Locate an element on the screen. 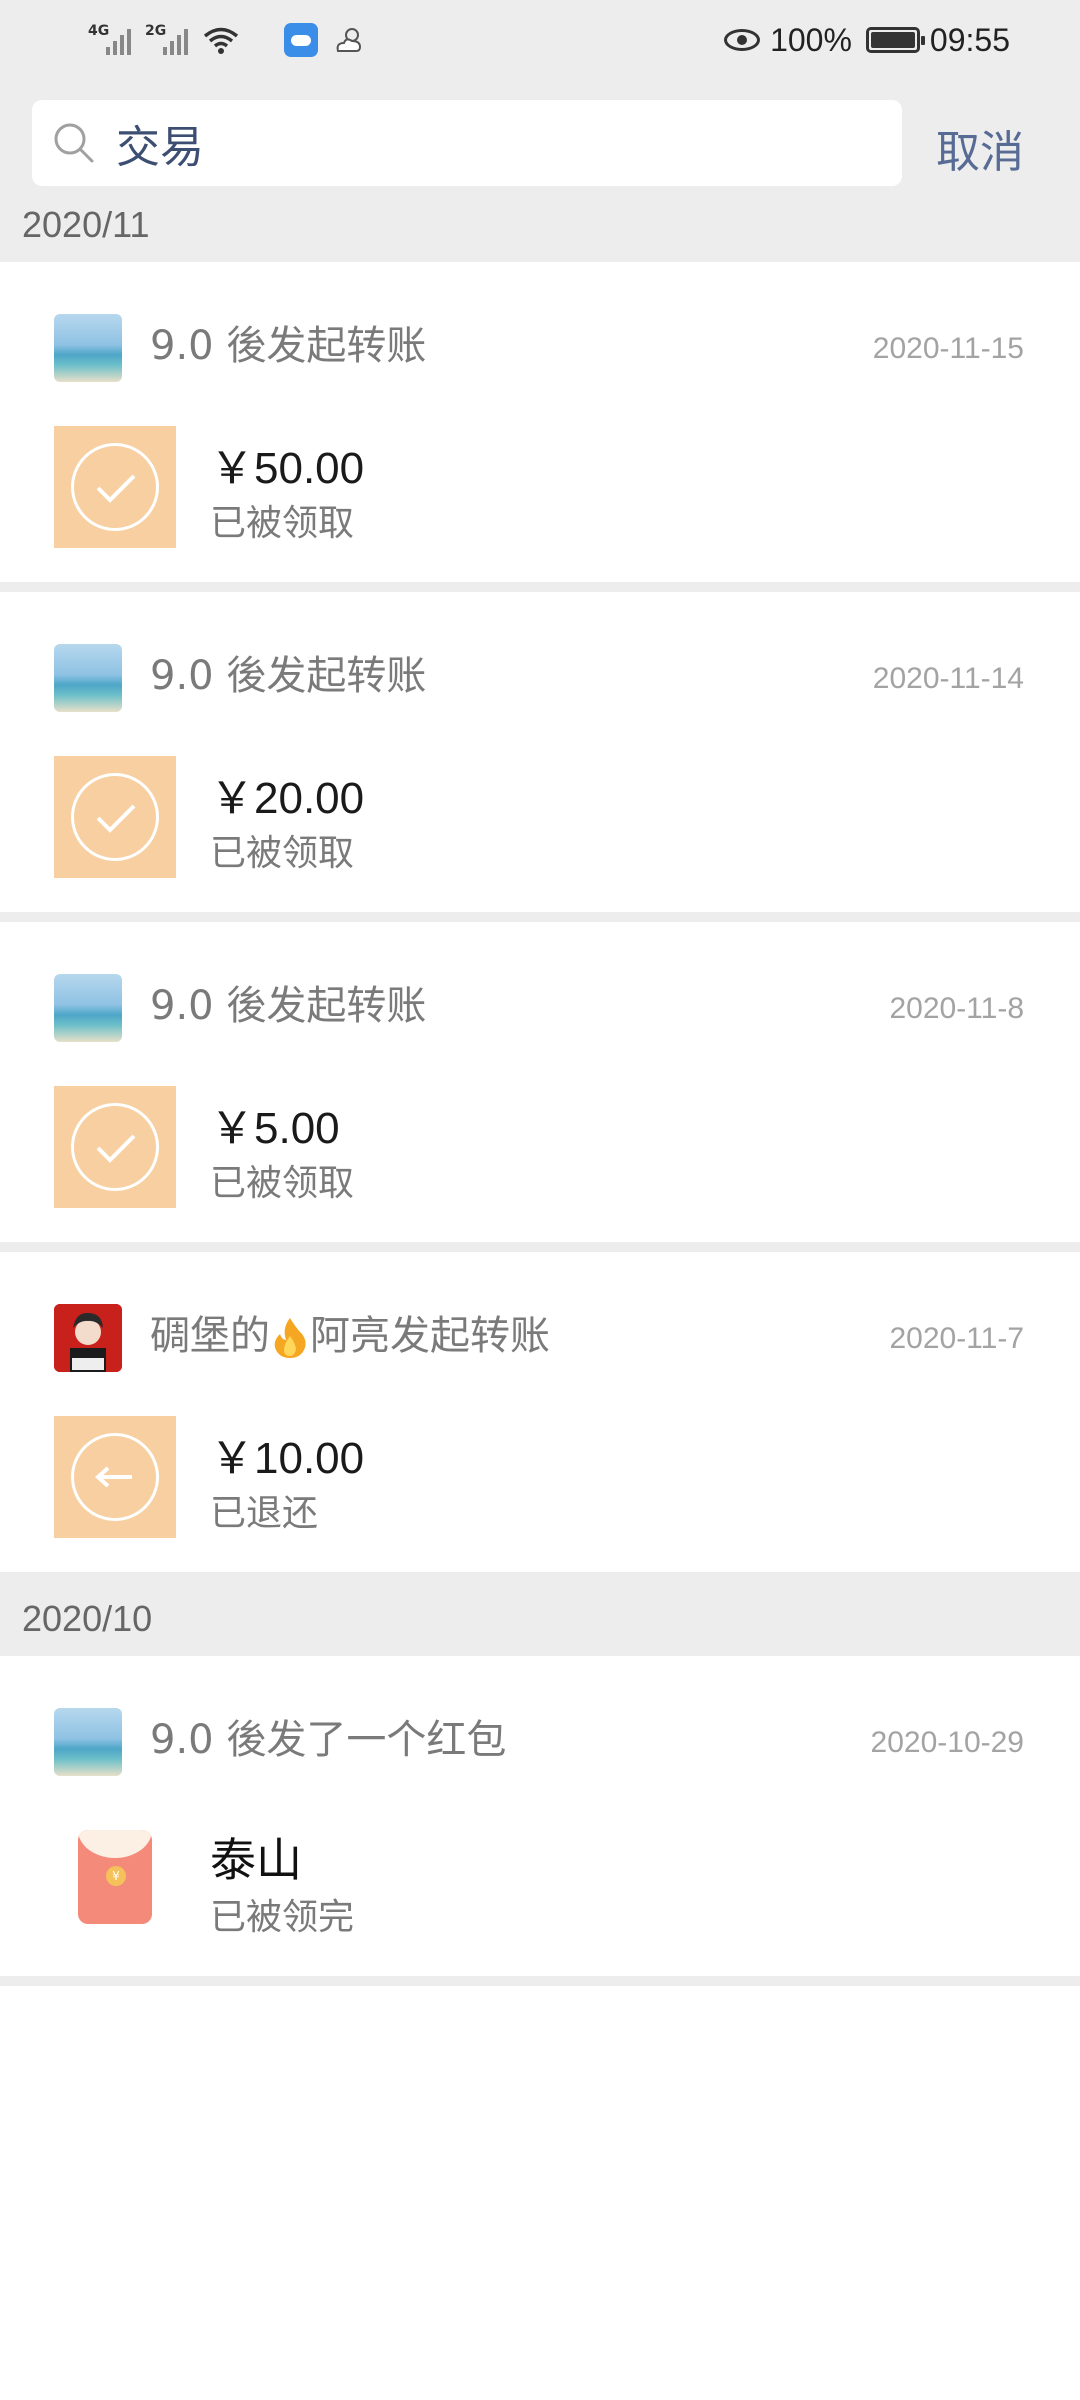  transaction-card: 9.0 後发起转账 2020-11-15 ￥50.00 已被领取 is located at coordinates (540, 427).